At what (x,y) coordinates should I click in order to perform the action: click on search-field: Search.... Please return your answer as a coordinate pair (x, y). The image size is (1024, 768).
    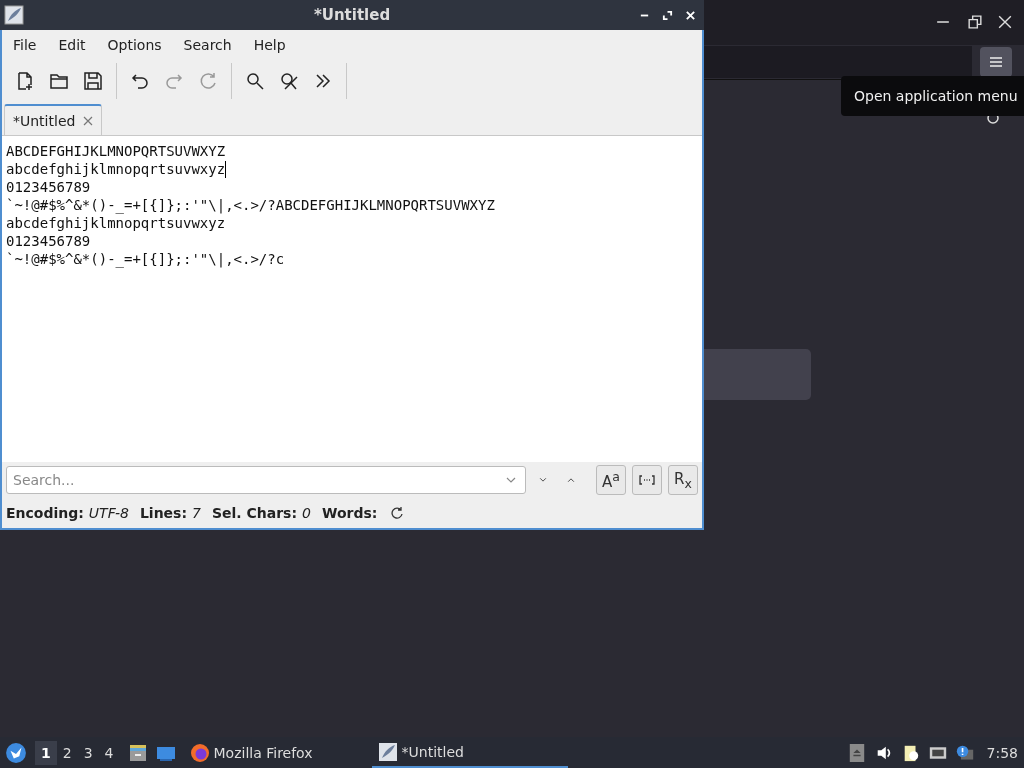
    Looking at the image, I should click on (266, 480).